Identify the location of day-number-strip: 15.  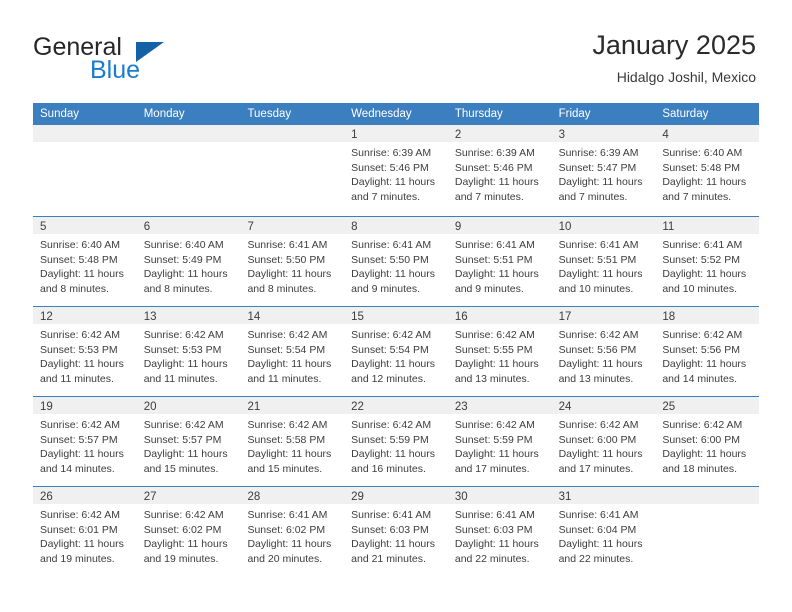
(396, 315).